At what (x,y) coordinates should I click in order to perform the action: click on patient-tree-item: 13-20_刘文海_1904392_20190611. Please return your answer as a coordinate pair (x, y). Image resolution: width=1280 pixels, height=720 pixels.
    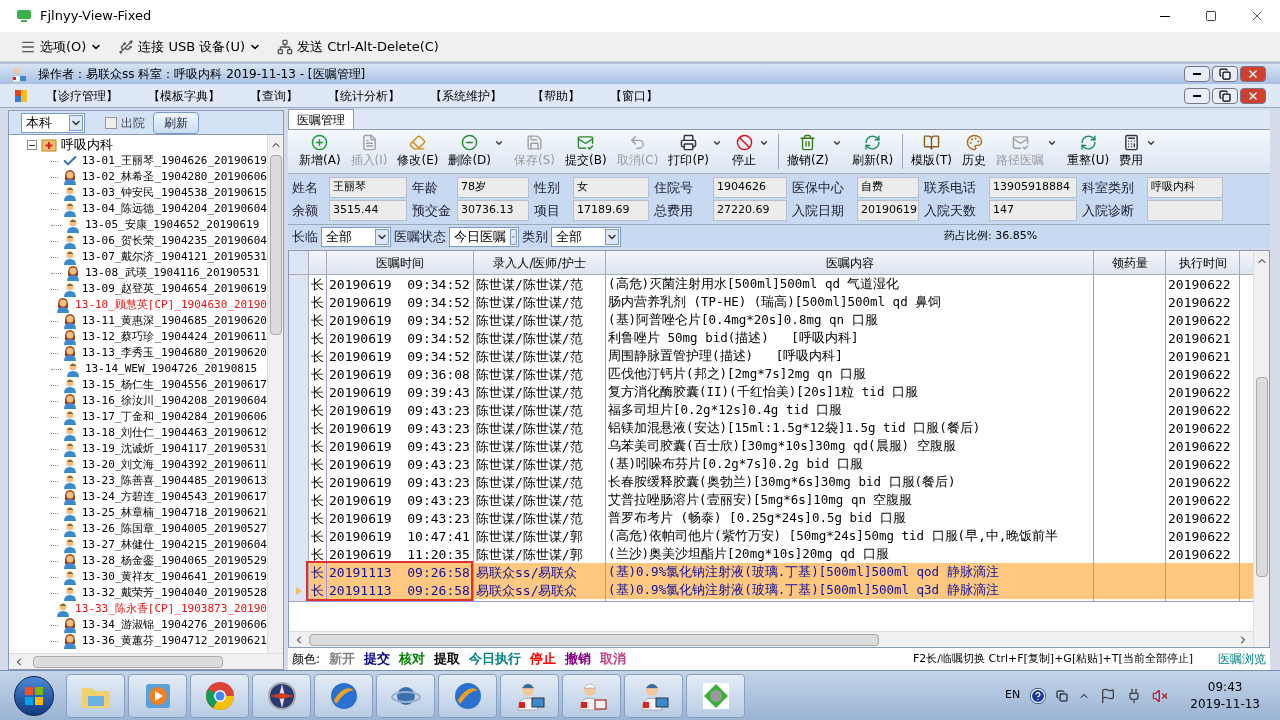
    Looking at the image, I should click on (174, 465).